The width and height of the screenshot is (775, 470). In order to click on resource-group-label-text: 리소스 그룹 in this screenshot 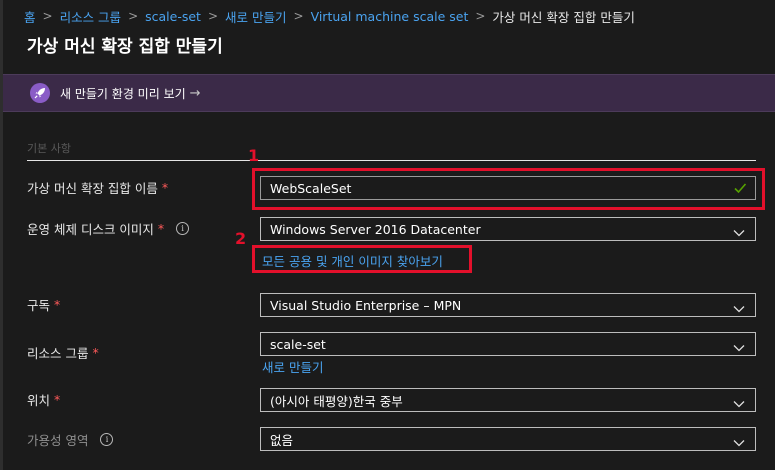, I will do `click(58, 353)`.